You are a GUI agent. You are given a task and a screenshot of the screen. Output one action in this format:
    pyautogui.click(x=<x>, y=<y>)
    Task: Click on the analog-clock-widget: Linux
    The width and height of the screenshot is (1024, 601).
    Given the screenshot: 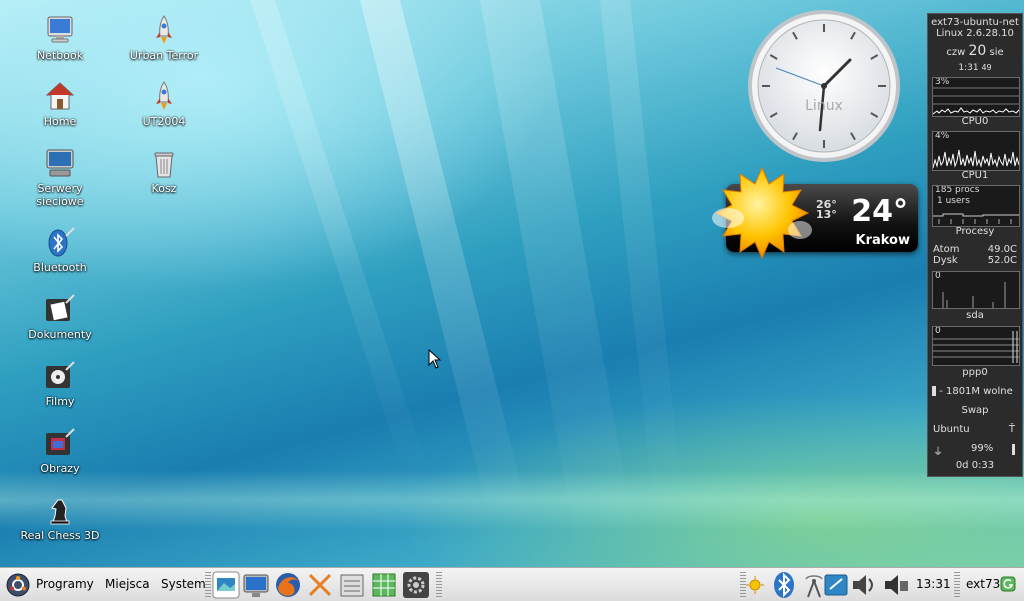 What is the action you would take?
    pyautogui.click(x=824, y=86)
    